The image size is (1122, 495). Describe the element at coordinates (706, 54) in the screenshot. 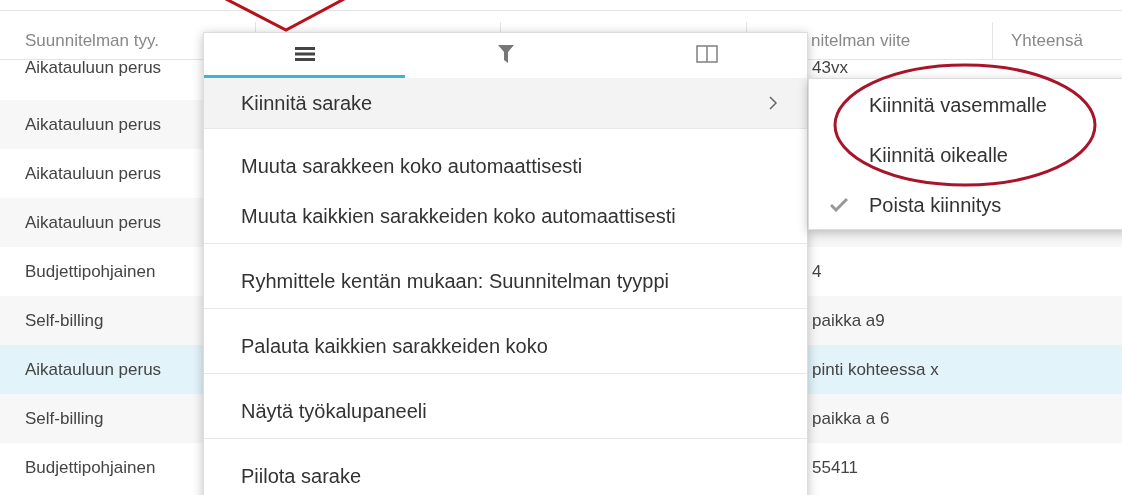

I see `columns-icon` at that location.